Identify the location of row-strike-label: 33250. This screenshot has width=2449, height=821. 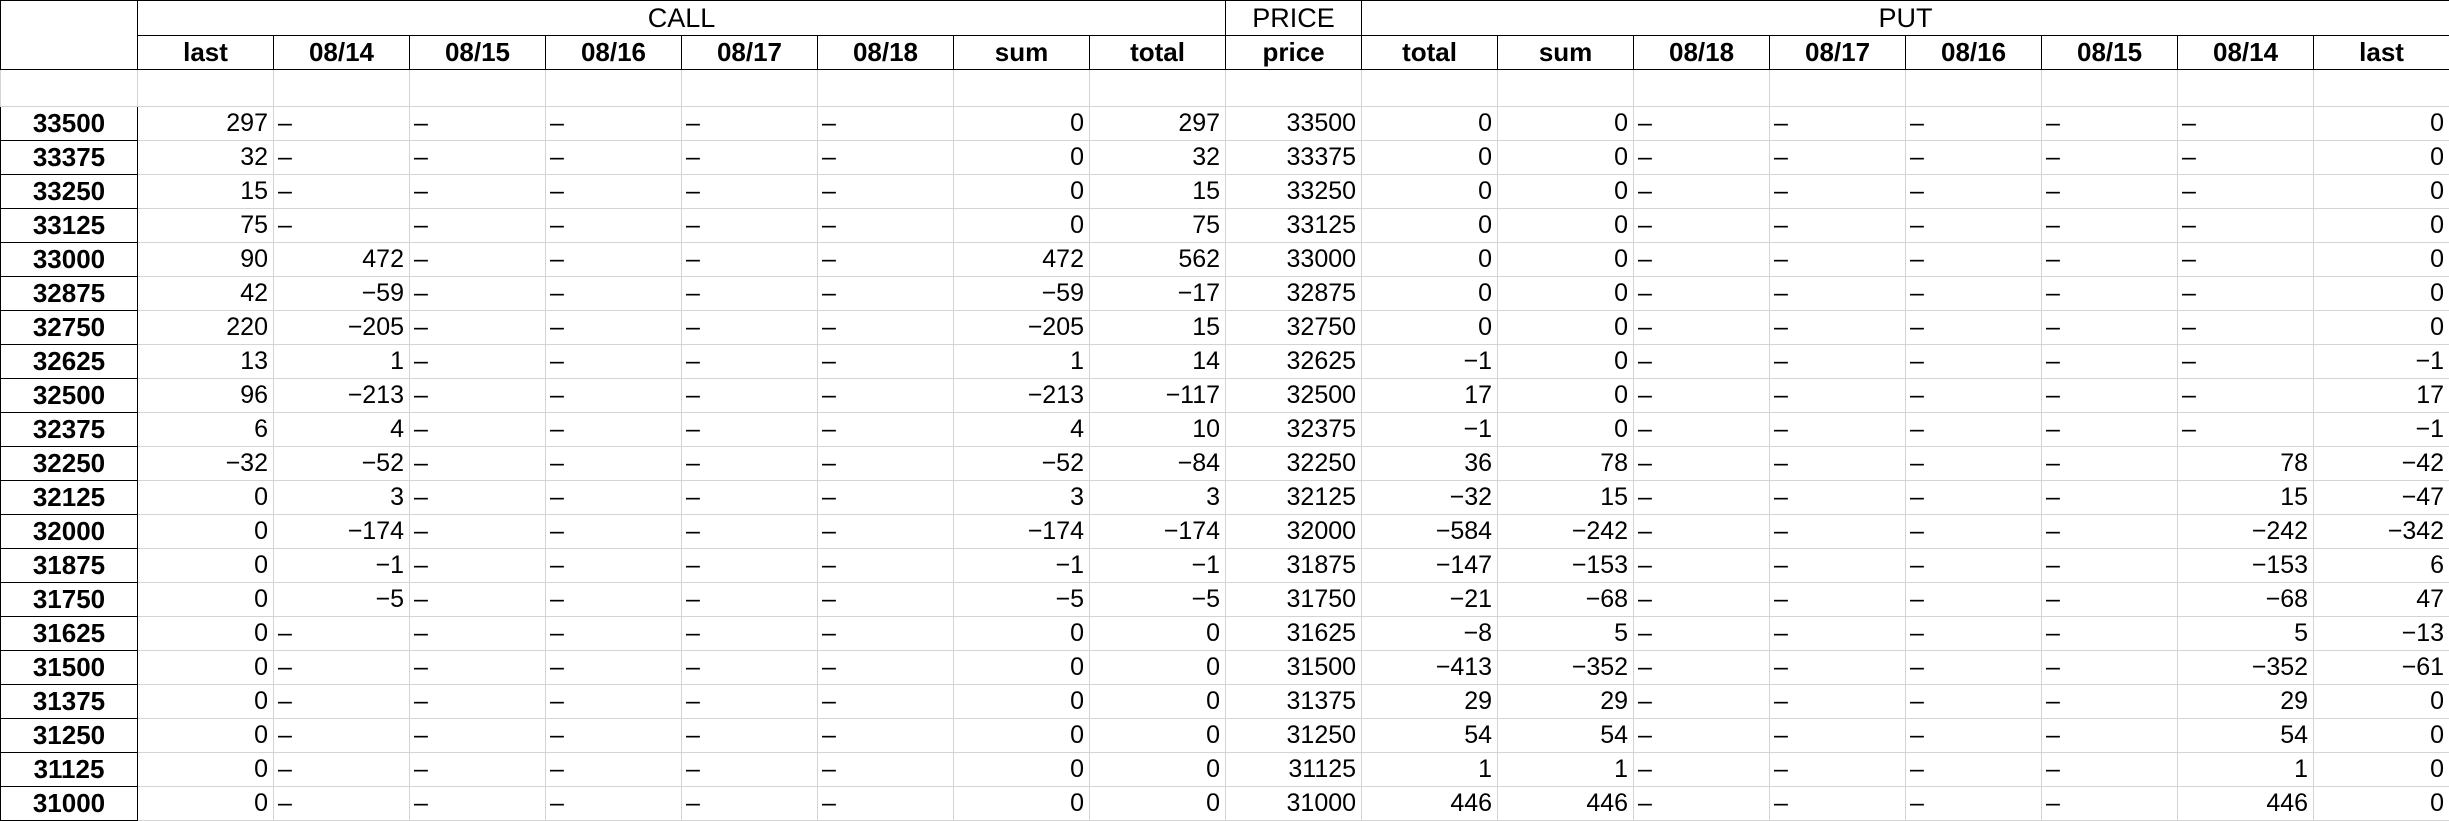
(69, 192).